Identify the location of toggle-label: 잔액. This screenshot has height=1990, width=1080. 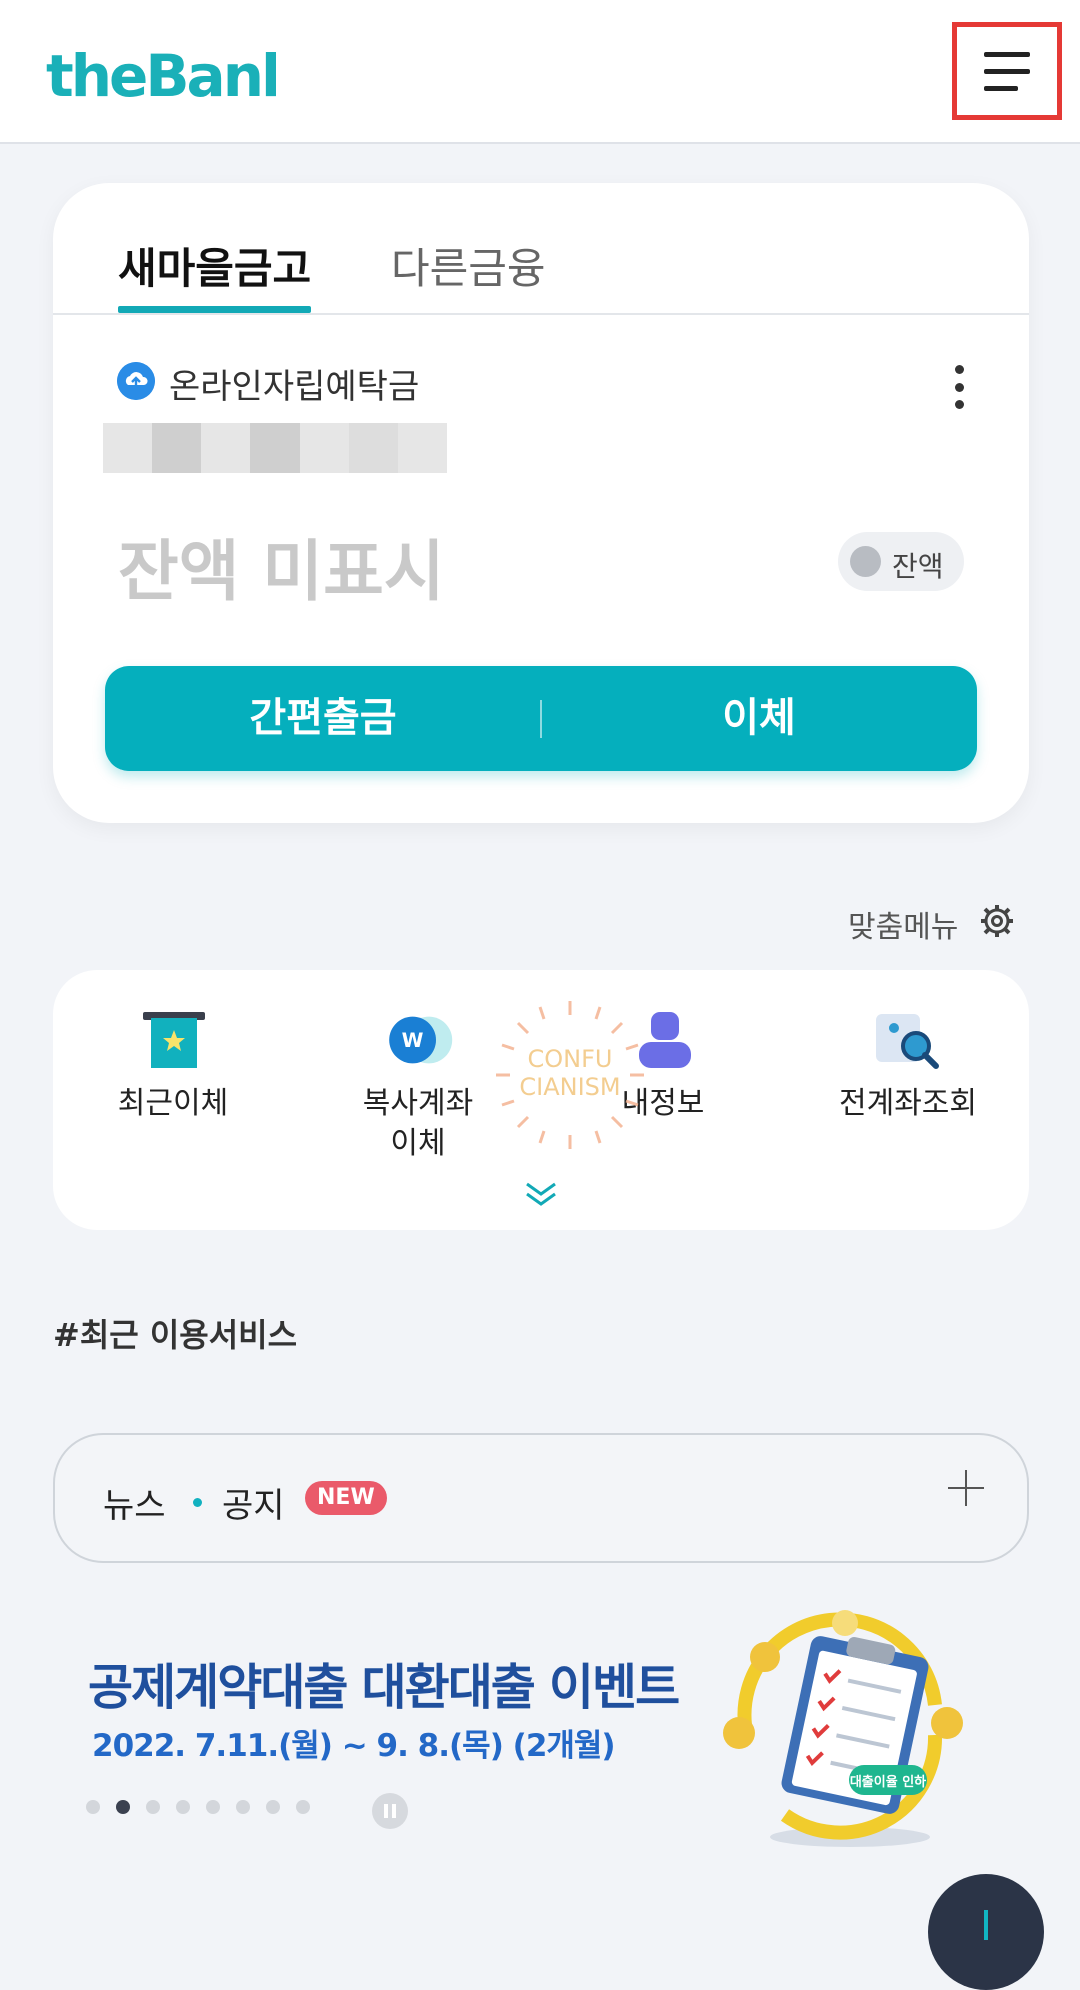
(918, 566).